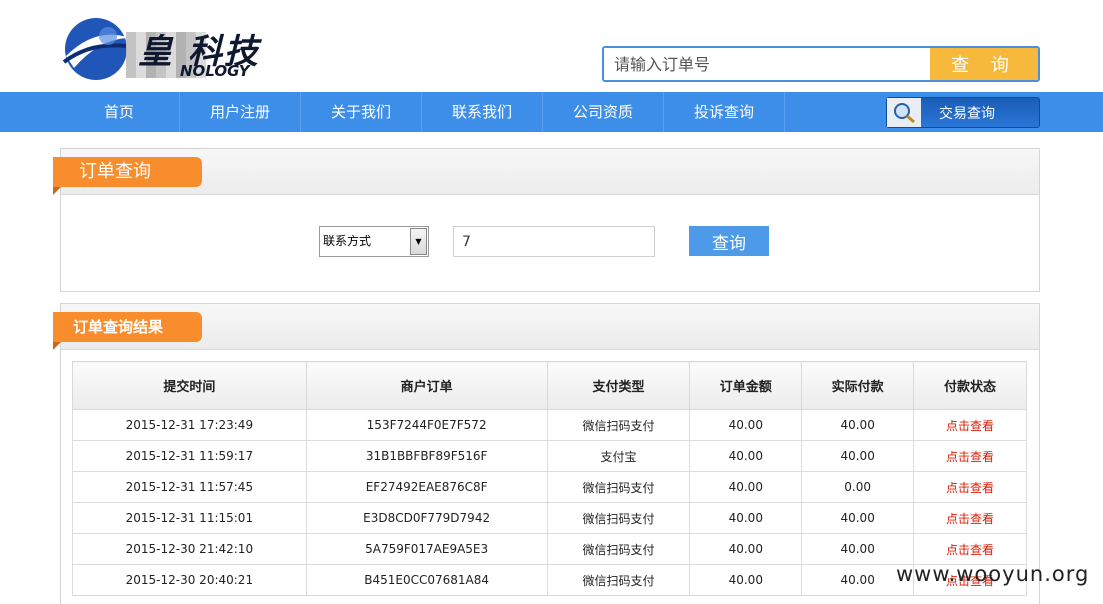 The image size is (1103, 604). I want to click on order-search-button: 查 询, so click(984, 64).